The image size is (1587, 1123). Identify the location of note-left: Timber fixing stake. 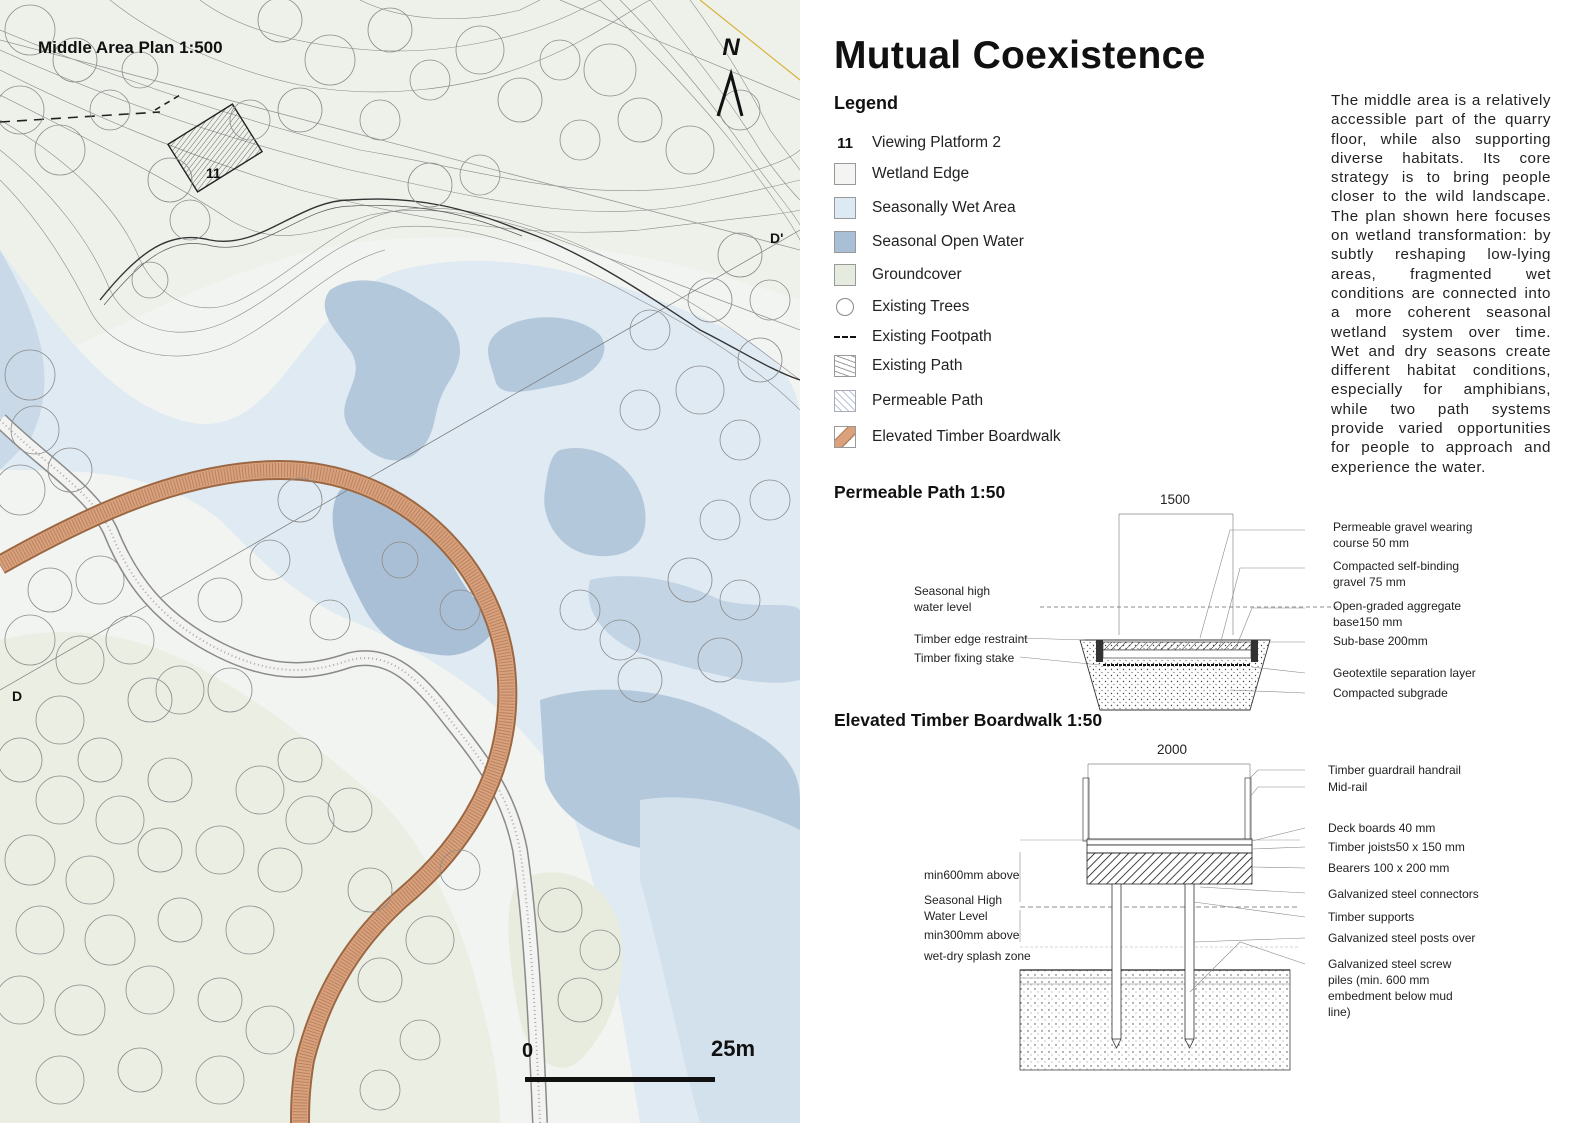
(964, 658).